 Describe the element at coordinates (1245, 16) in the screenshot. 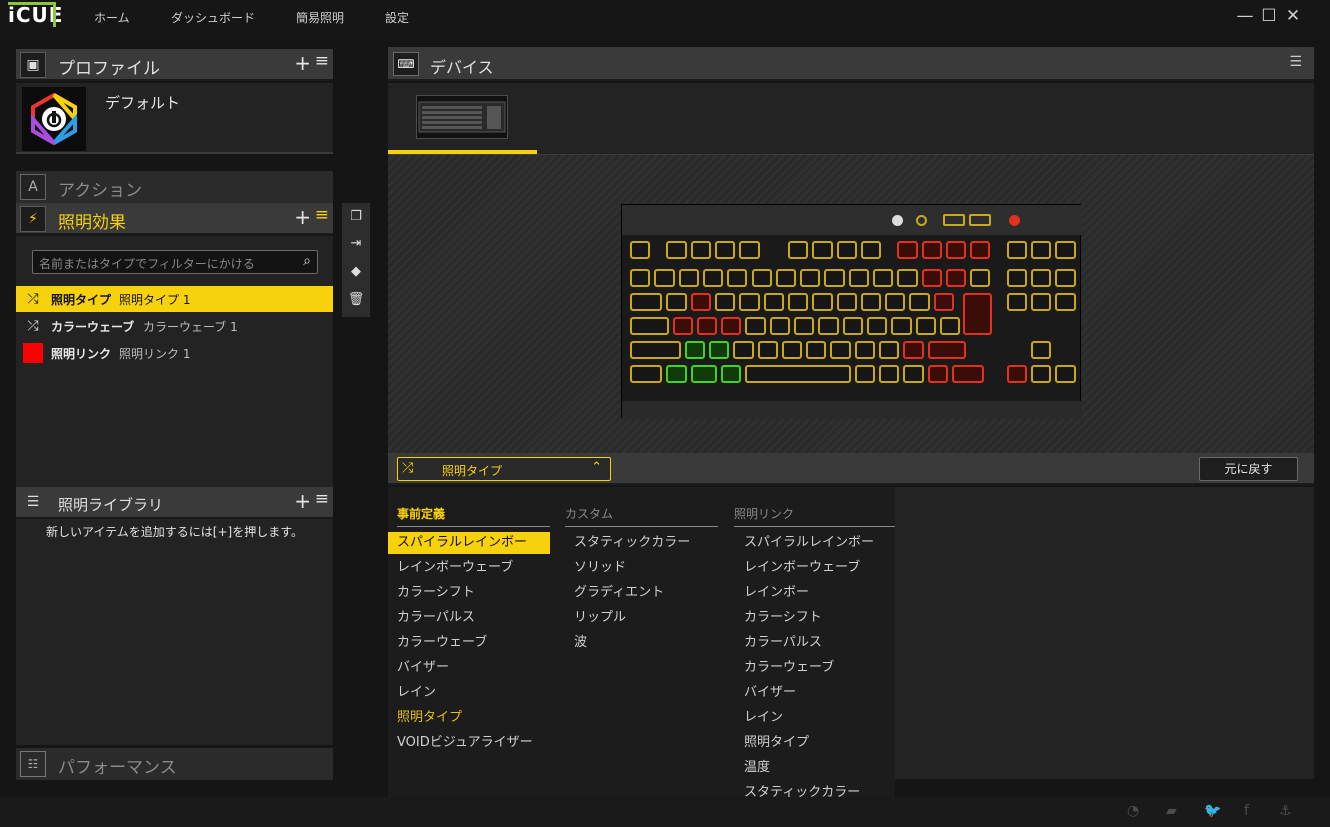

I see `minimize-button: —` at that location.